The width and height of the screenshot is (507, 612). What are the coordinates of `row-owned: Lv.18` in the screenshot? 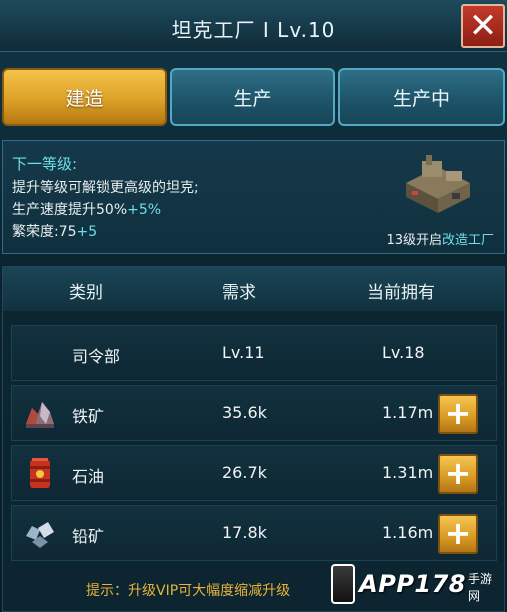 It's located at (403, 352).